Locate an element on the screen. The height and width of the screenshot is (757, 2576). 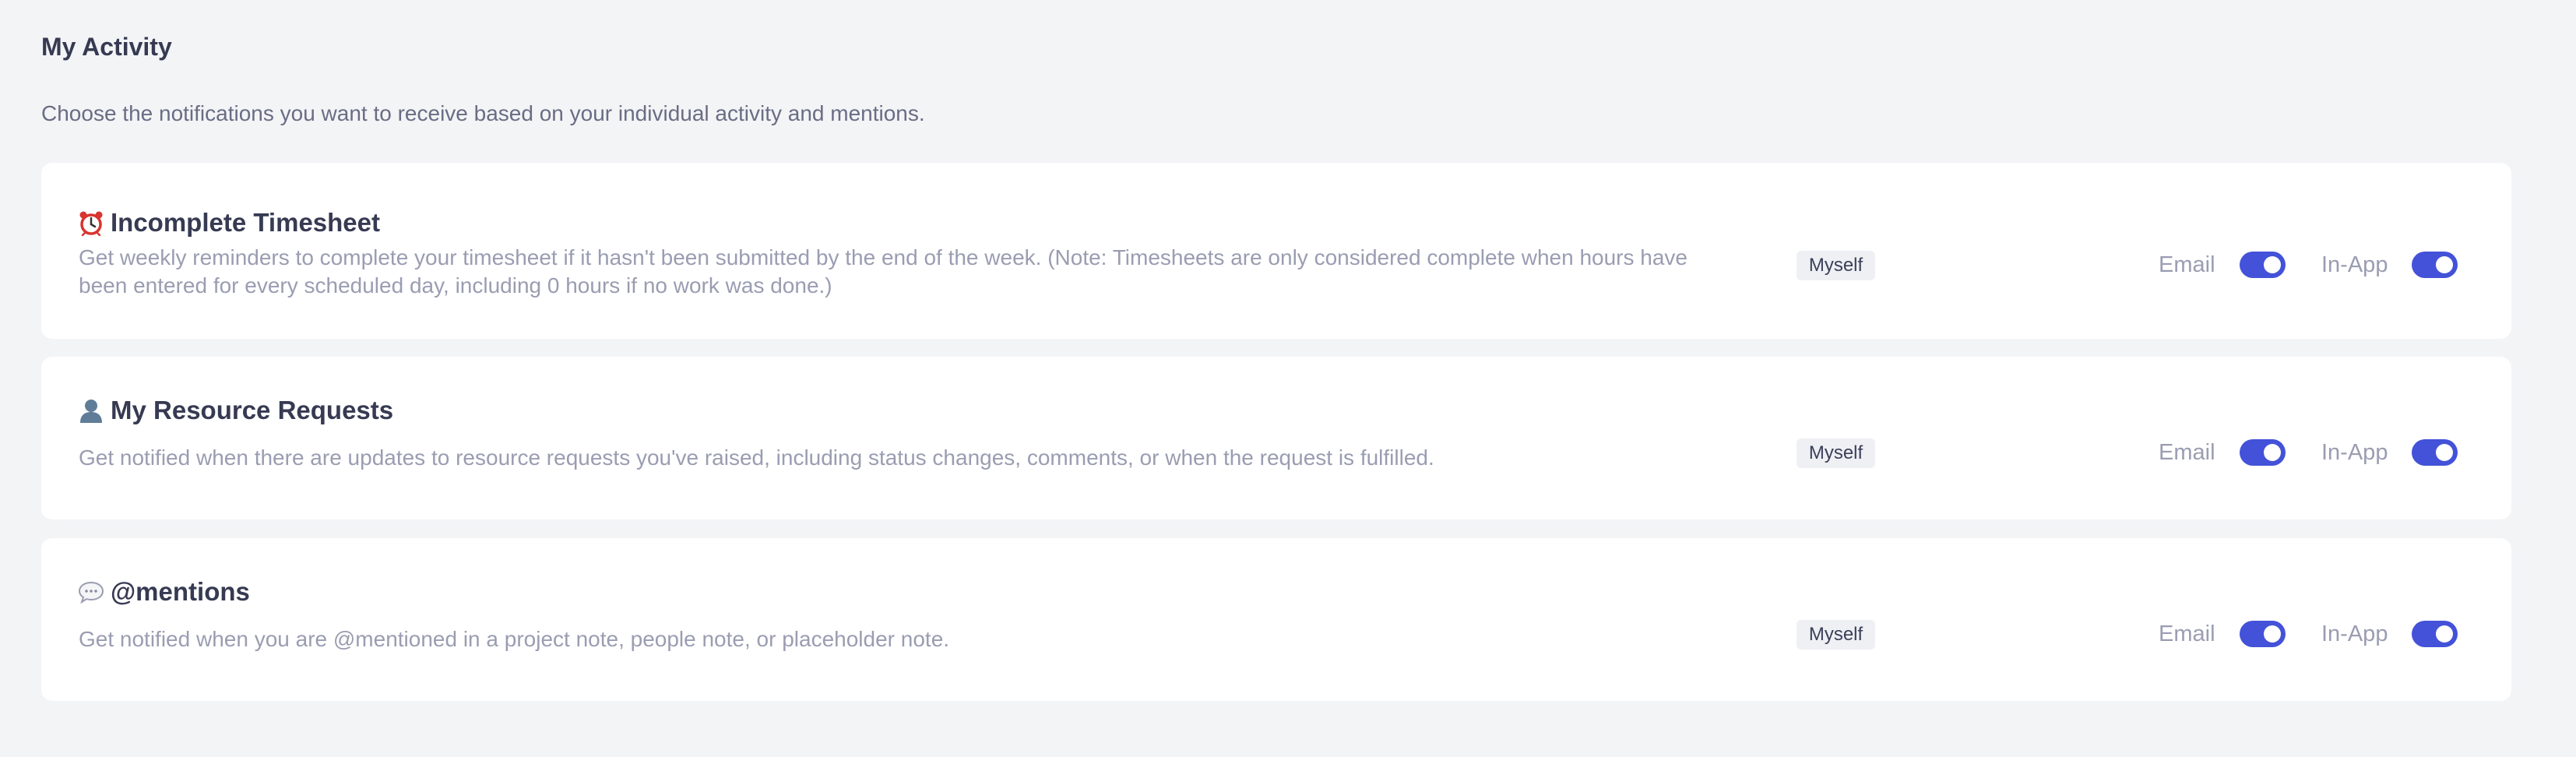
card-title: Incomplete Timesheet is located at coordinates (246, 222).